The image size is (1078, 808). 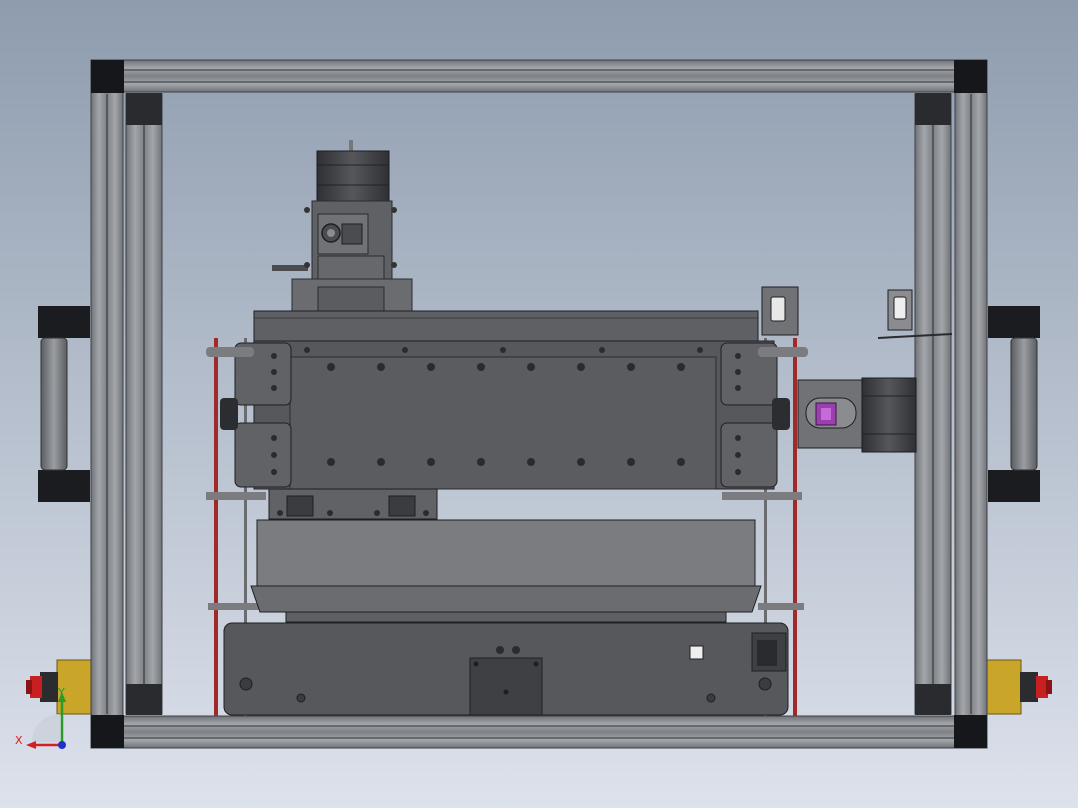 I want to click on triad-x-label: X, so click(x=19, y=740).